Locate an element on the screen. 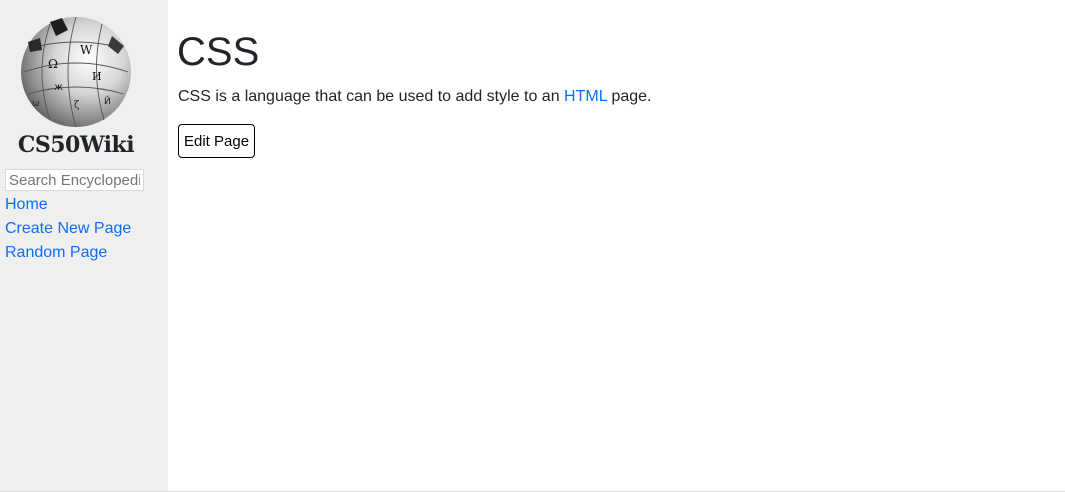 The height and width of the screenshot is (492, 1065). sidebar-item-home: Home is located at coordinates (68, 206).